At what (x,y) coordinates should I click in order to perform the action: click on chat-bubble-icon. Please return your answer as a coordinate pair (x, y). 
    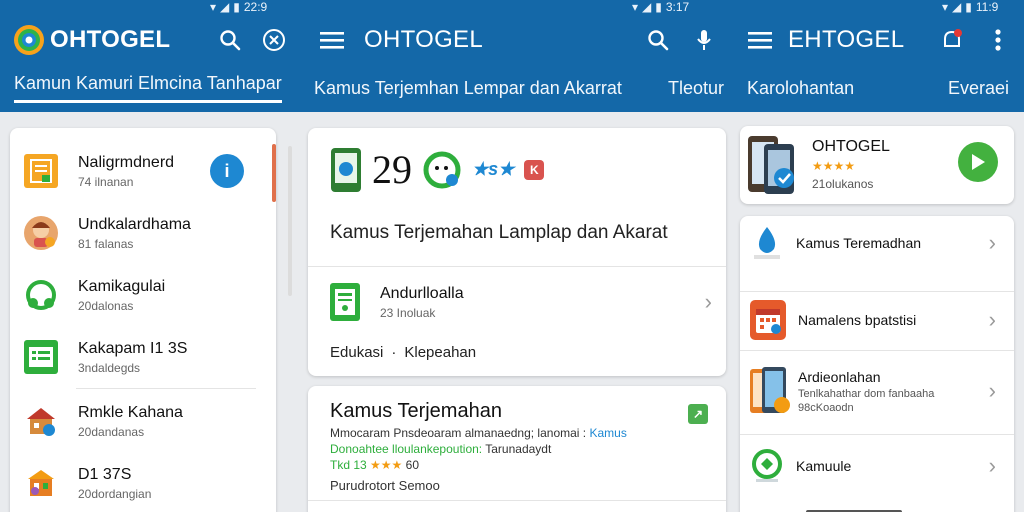
    Looking at the image, I should click on (442, 169).